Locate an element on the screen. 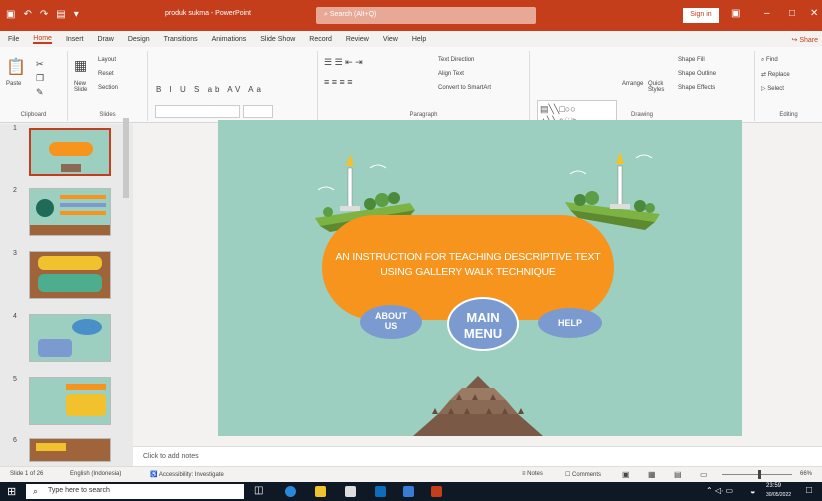 The height and width of the screenshot is (501, 822). section-button: Section is located at coordinates (108, 88).